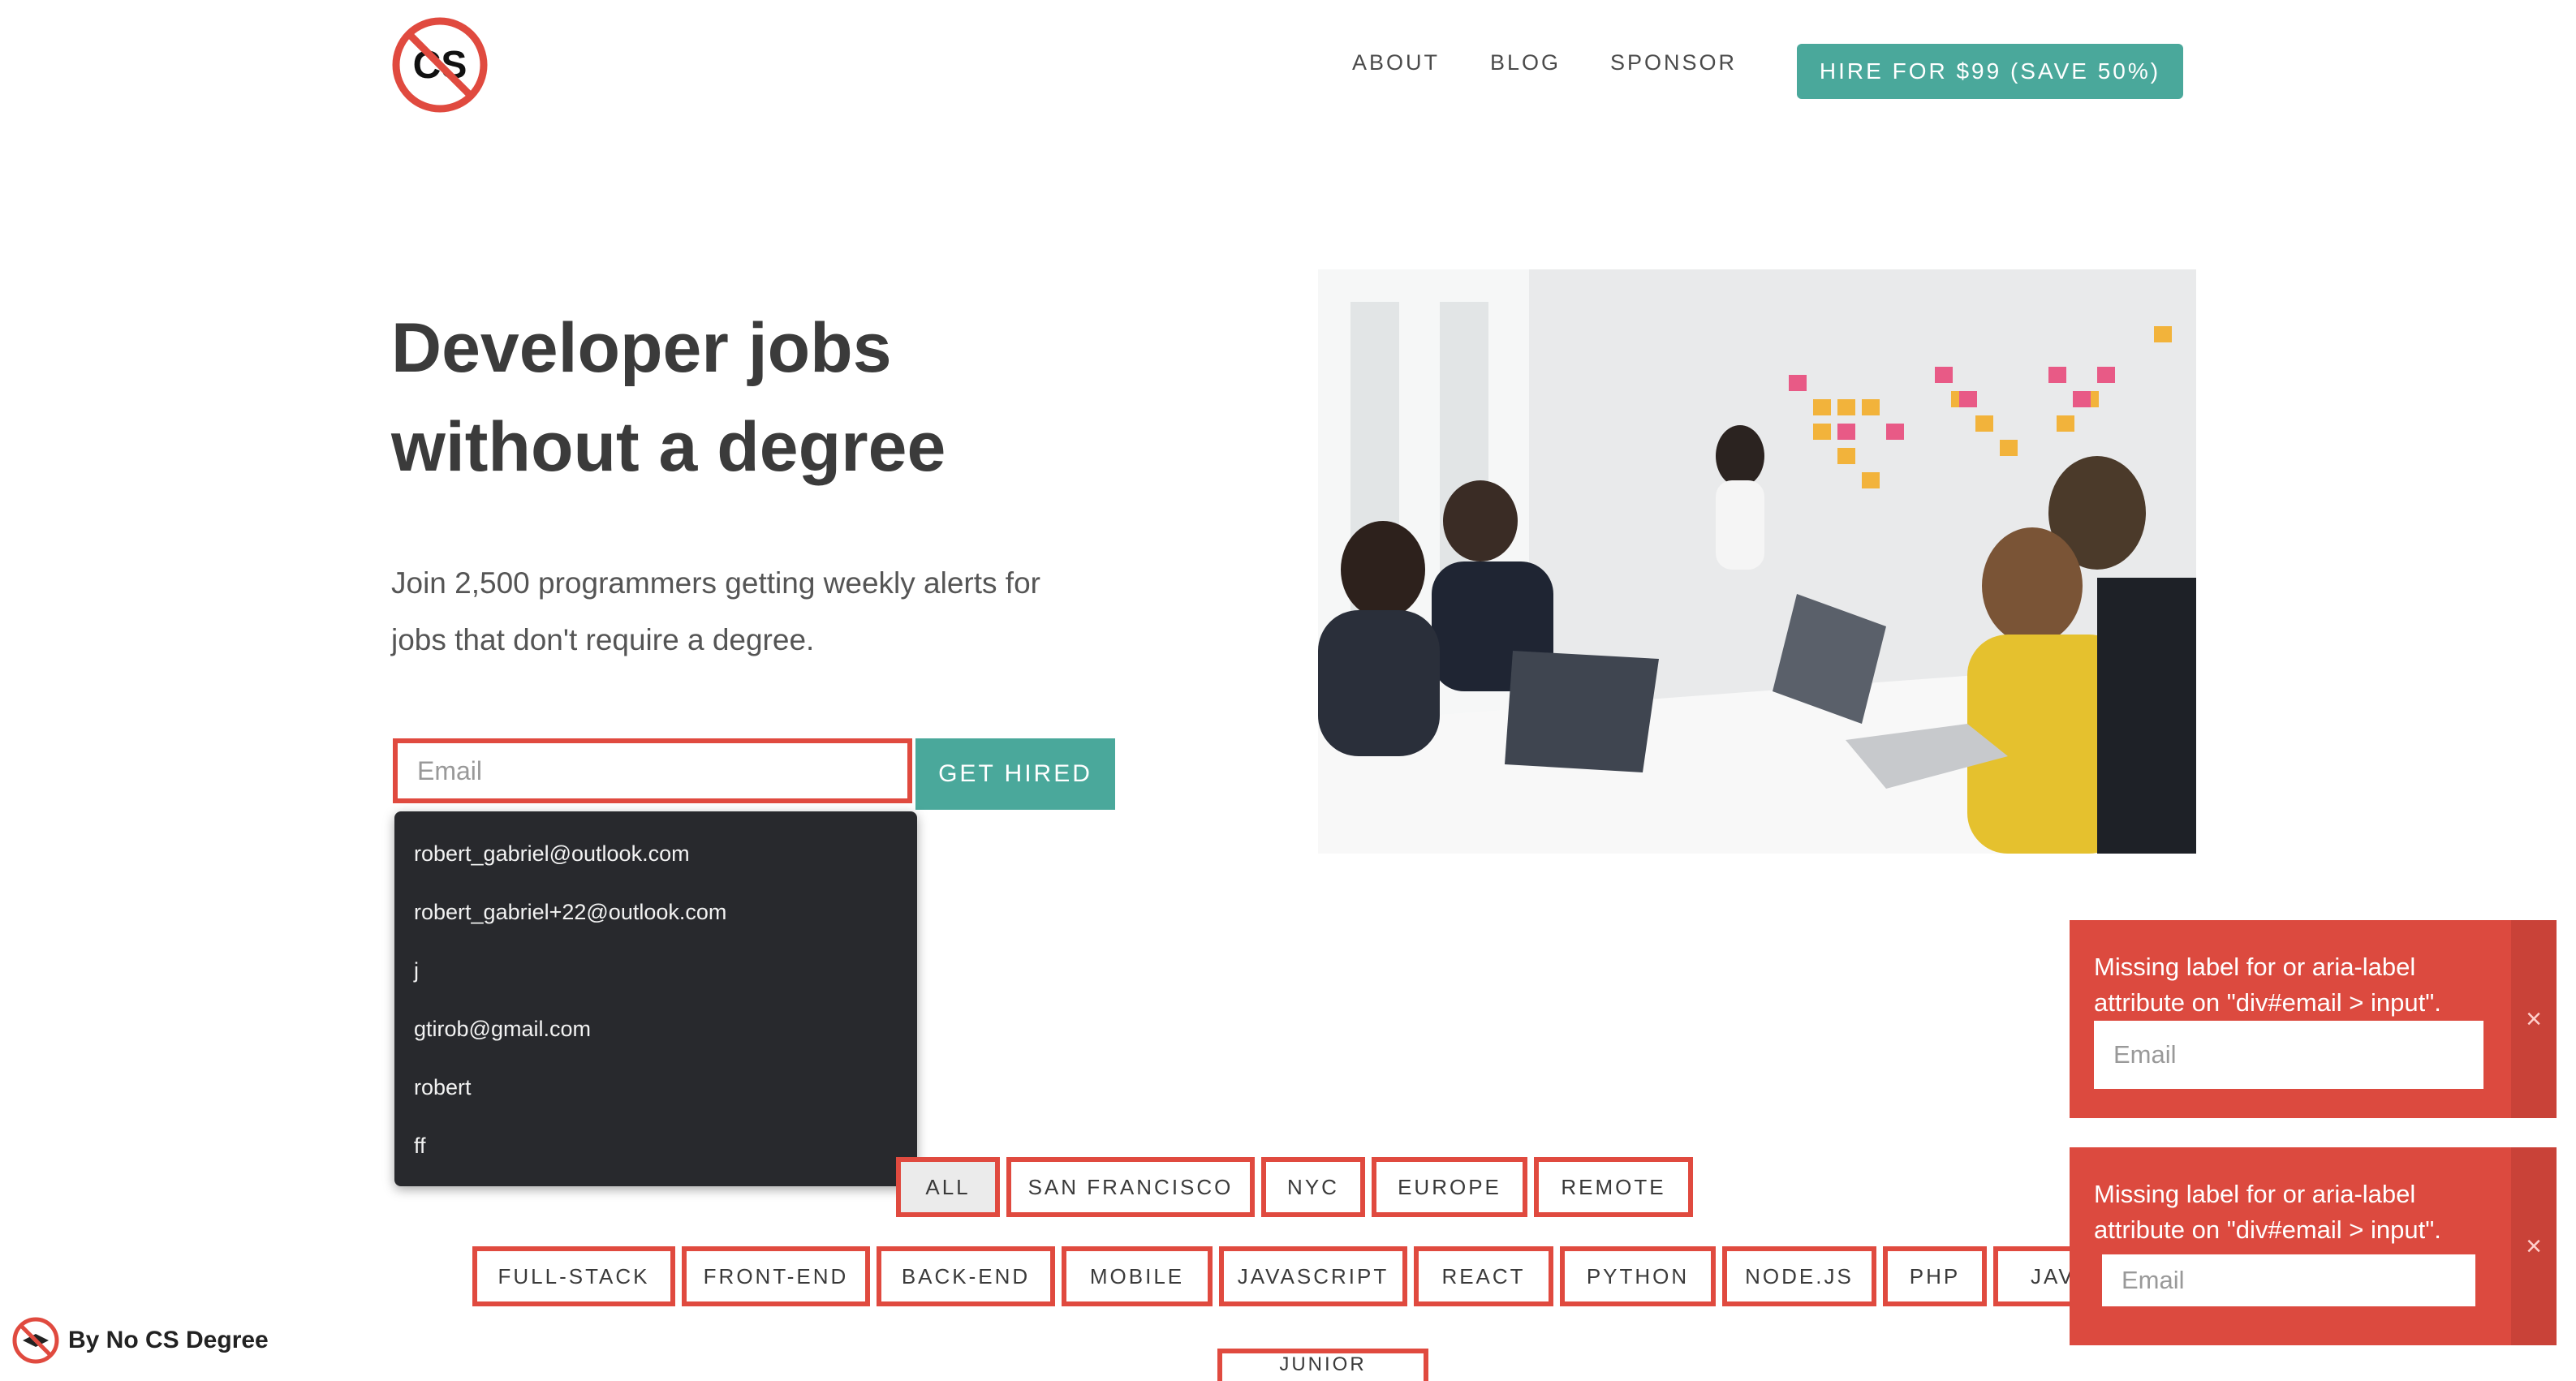 This screenshot has width=2576, height=1381. Describe the element at coordinates (440, 65) in the screenshot. I see `no-cs-degree-logo: CS` at that location.